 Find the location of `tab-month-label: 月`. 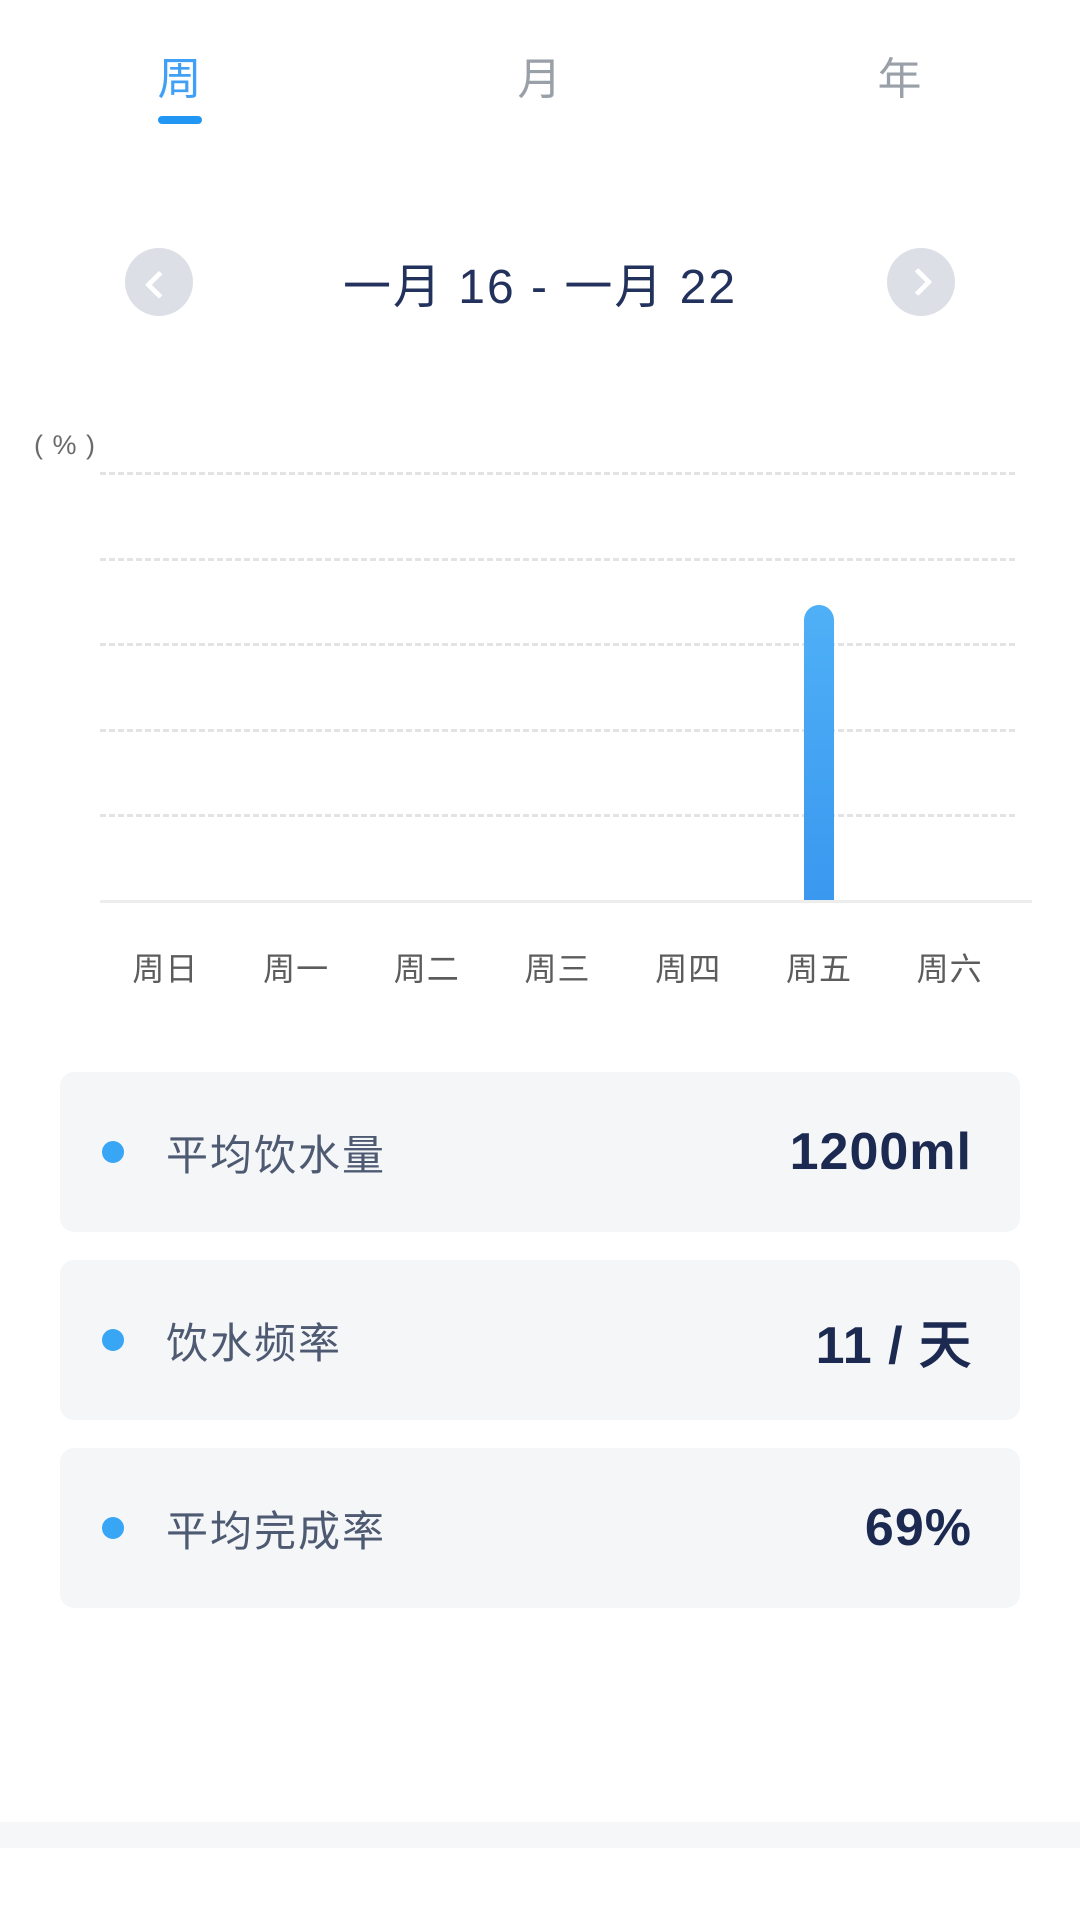

tab-month-label: 月 is located at coordinates (540, 79).